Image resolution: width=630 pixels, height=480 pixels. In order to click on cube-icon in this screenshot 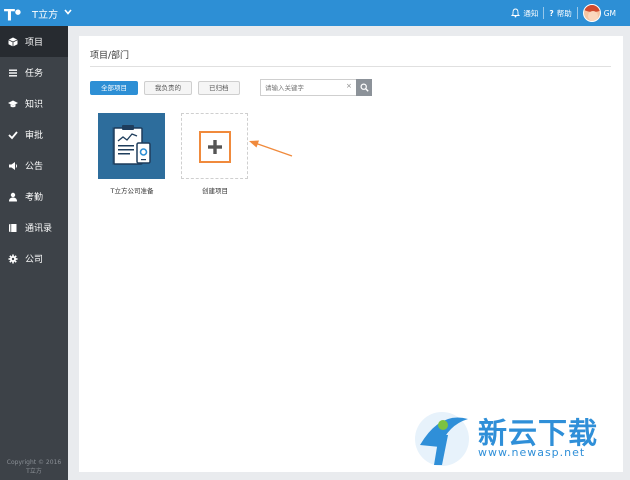, I will do `click(13, 41)`.